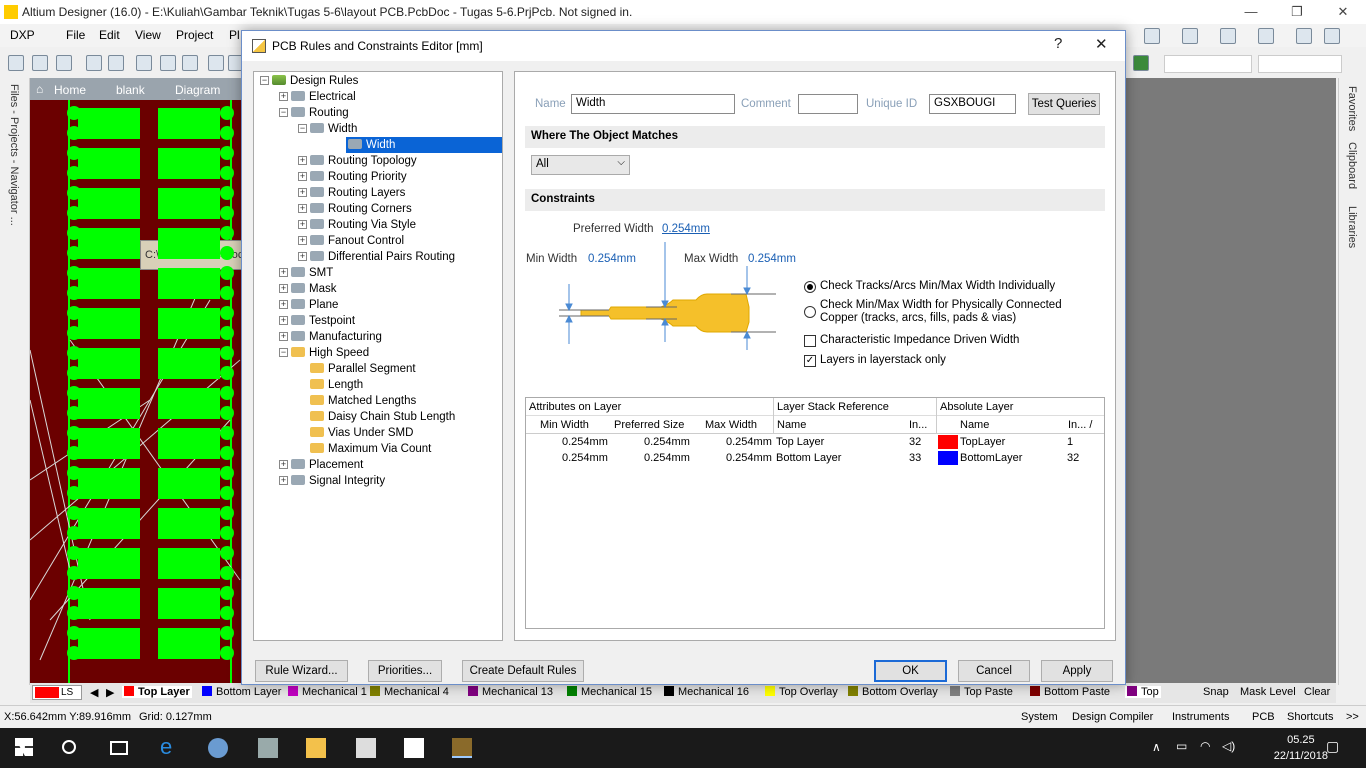  Describe the element at coordinates (982, 442) in the screenshot. I see `grid-cell-abs-name: TopLayer` at that location.